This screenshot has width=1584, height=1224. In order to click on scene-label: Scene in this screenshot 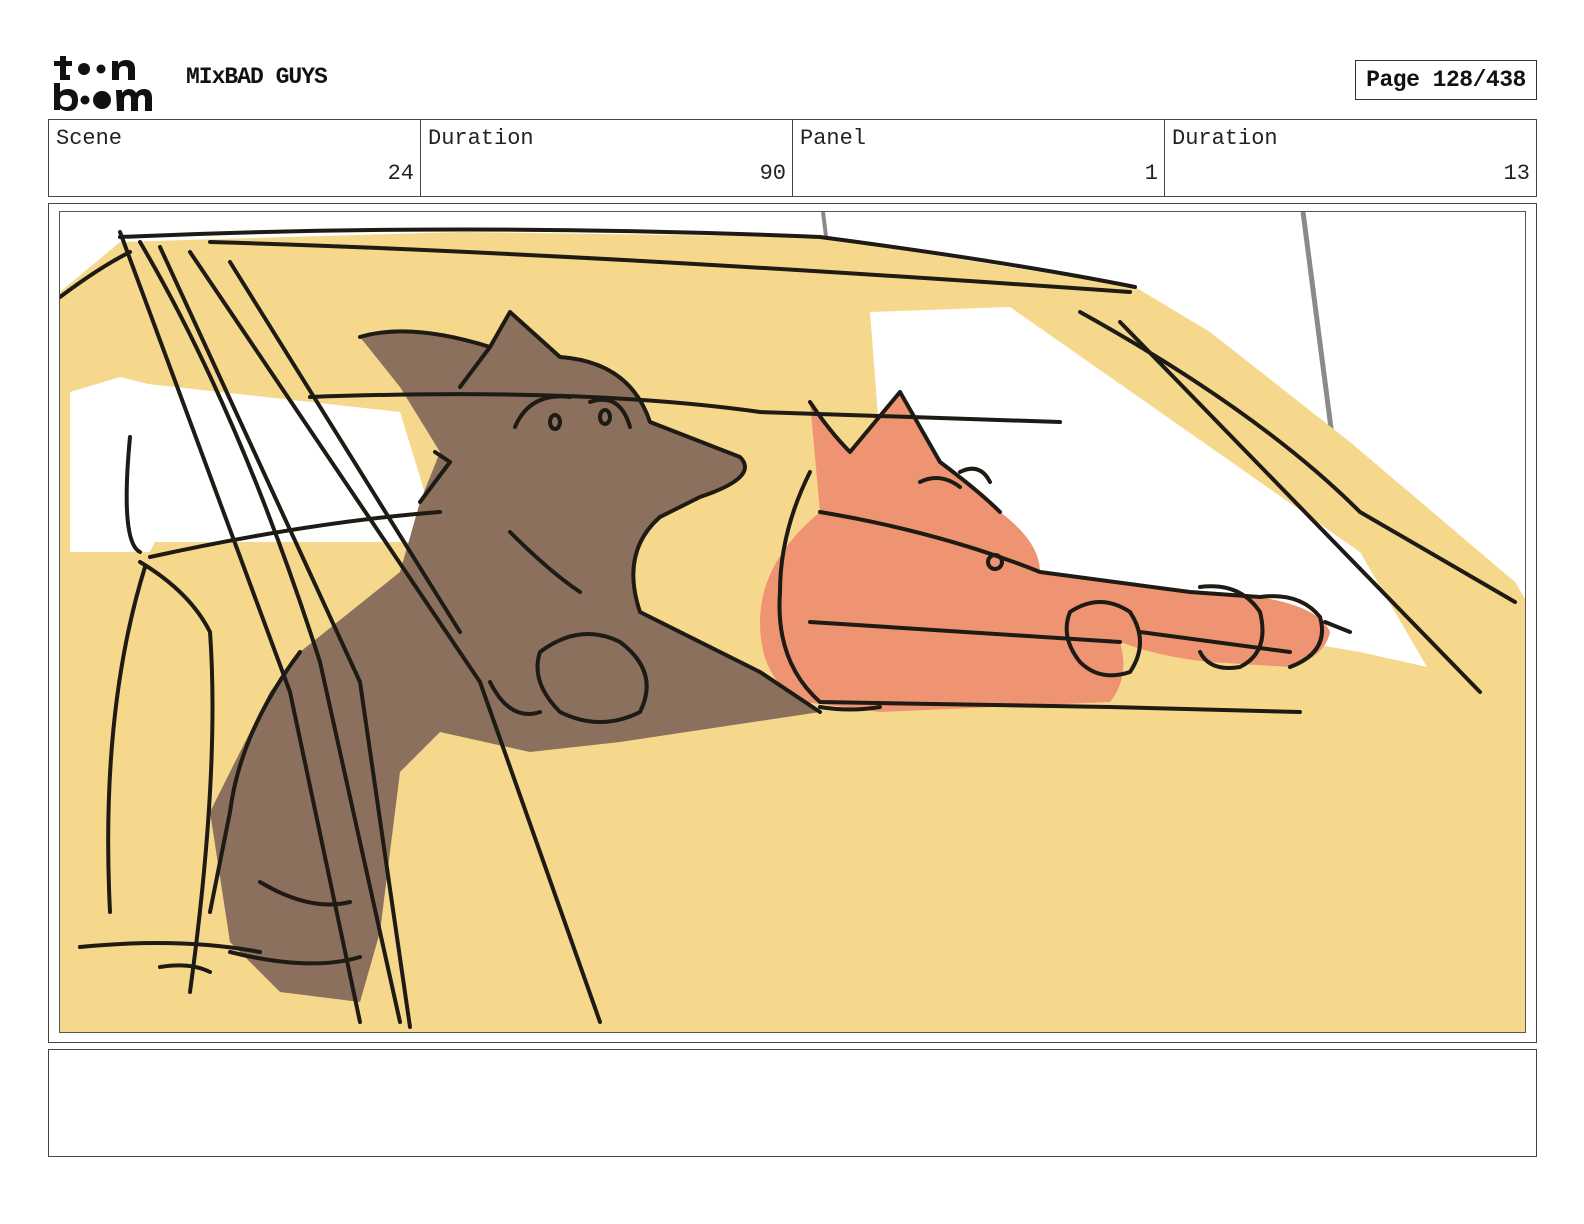, I will do `click(89, 138)`.